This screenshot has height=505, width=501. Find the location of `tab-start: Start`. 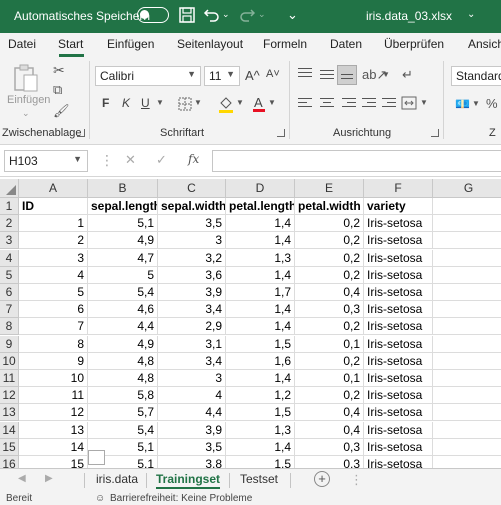

tab-start: Start is located at coordinates (70, 44).